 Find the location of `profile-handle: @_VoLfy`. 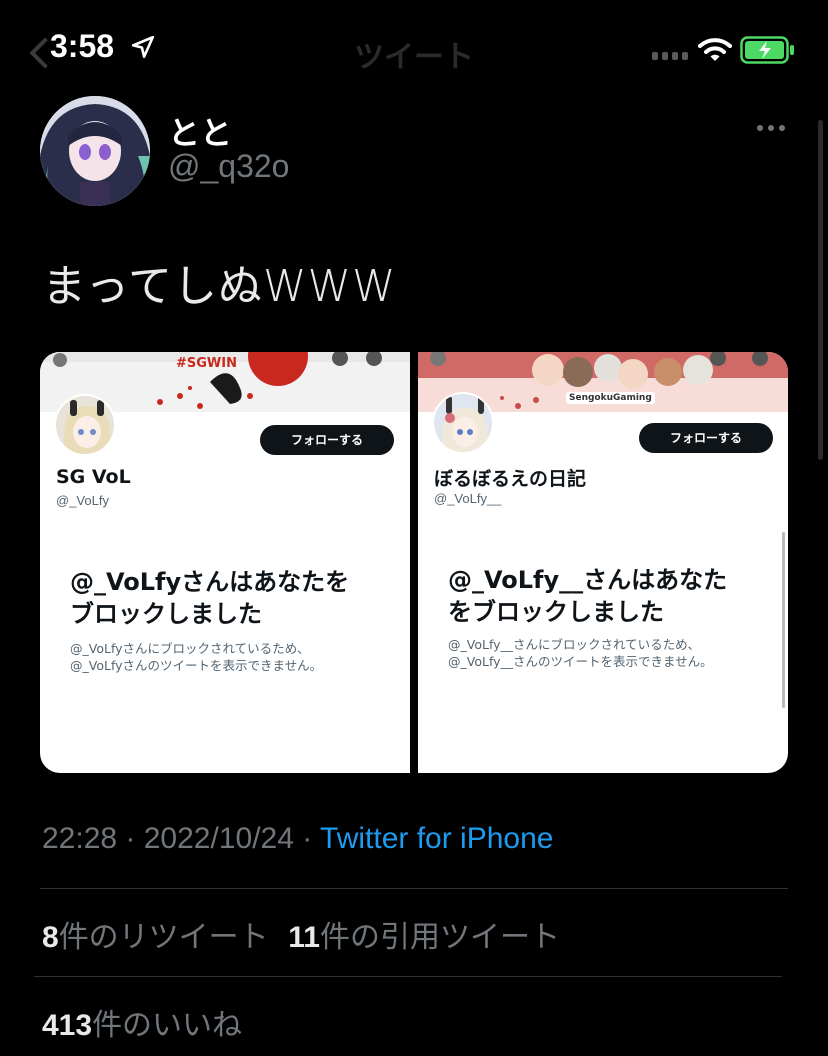

profile-handle: @_VoLfy is located at coordinates (82, 500).